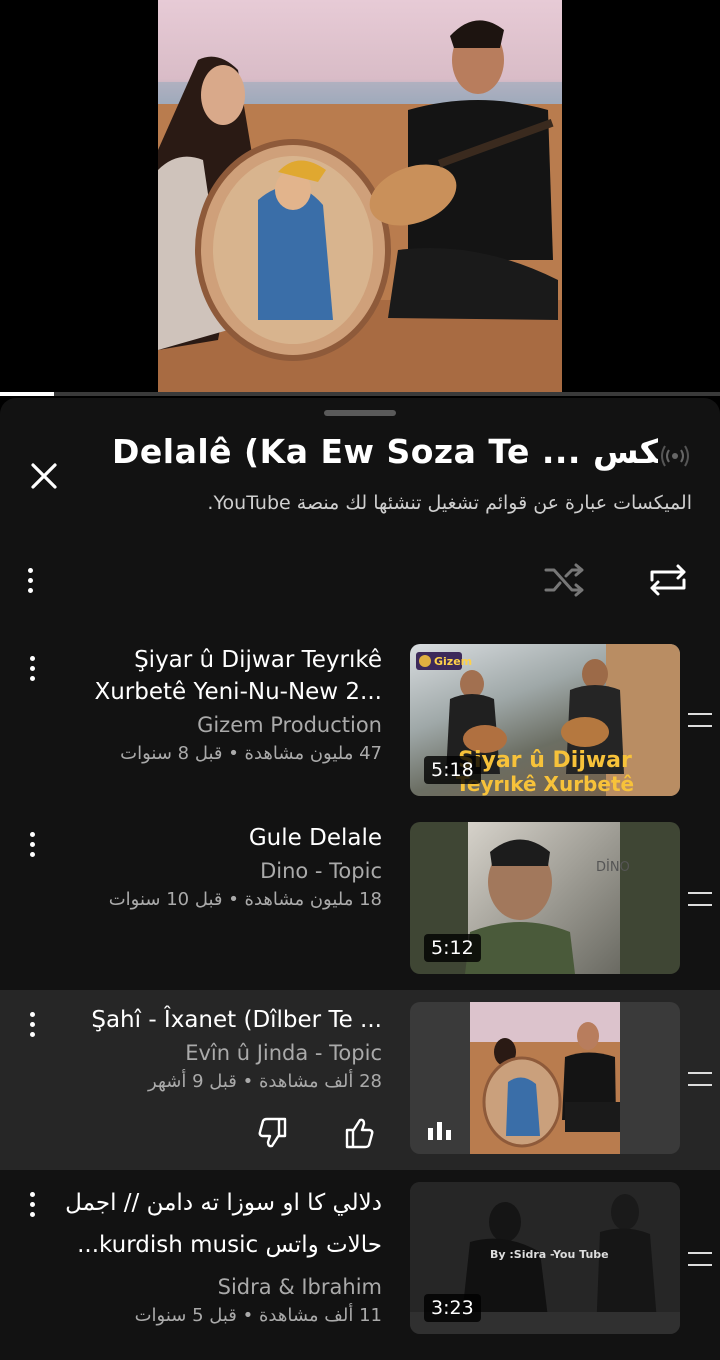 The image size is (720, 1360). What do you see at coordinates (30, 580) in the screenshot?
I see `playlist-more-button` at bounding box center [30, 580].